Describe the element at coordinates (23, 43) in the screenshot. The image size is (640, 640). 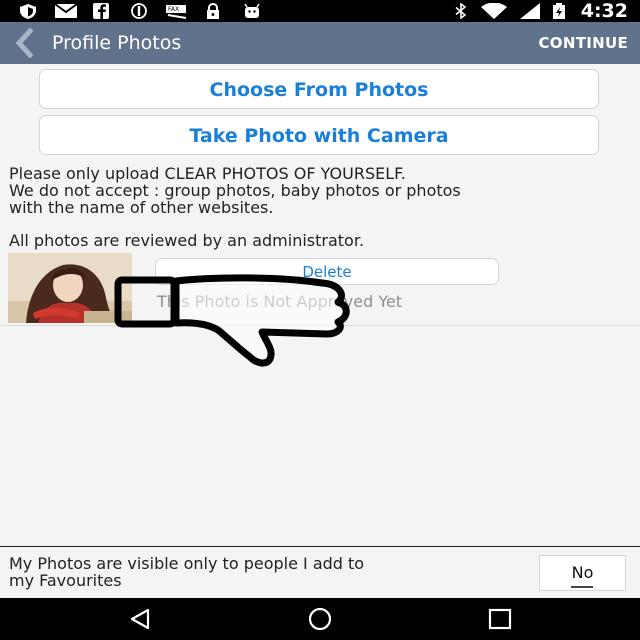
I see `back-arrow-icon` at that location.